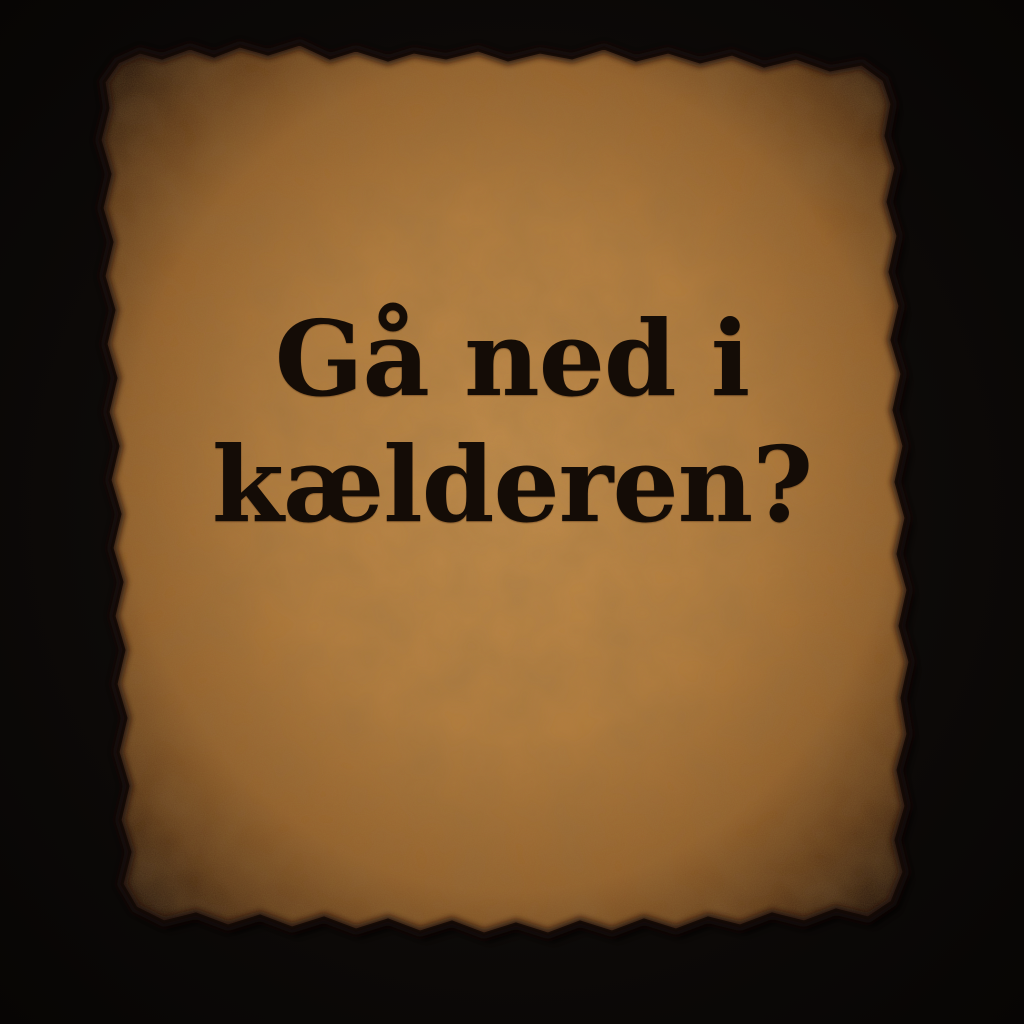 Image resolution: width=1024 pixels, height=1024 pixels. I want to click on message-line-2: kælderen?, so click(512, 484).